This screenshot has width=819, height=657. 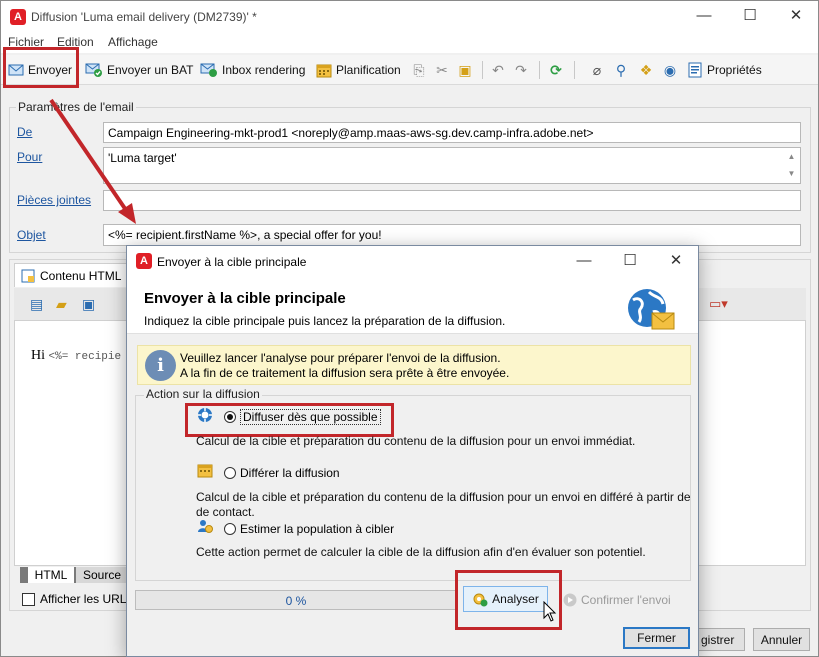 What do you see at coordinates (203, 394) in the screenshot?
I see `action-group-legend: Action sur la diffusion` at bounding box center [203, 394].